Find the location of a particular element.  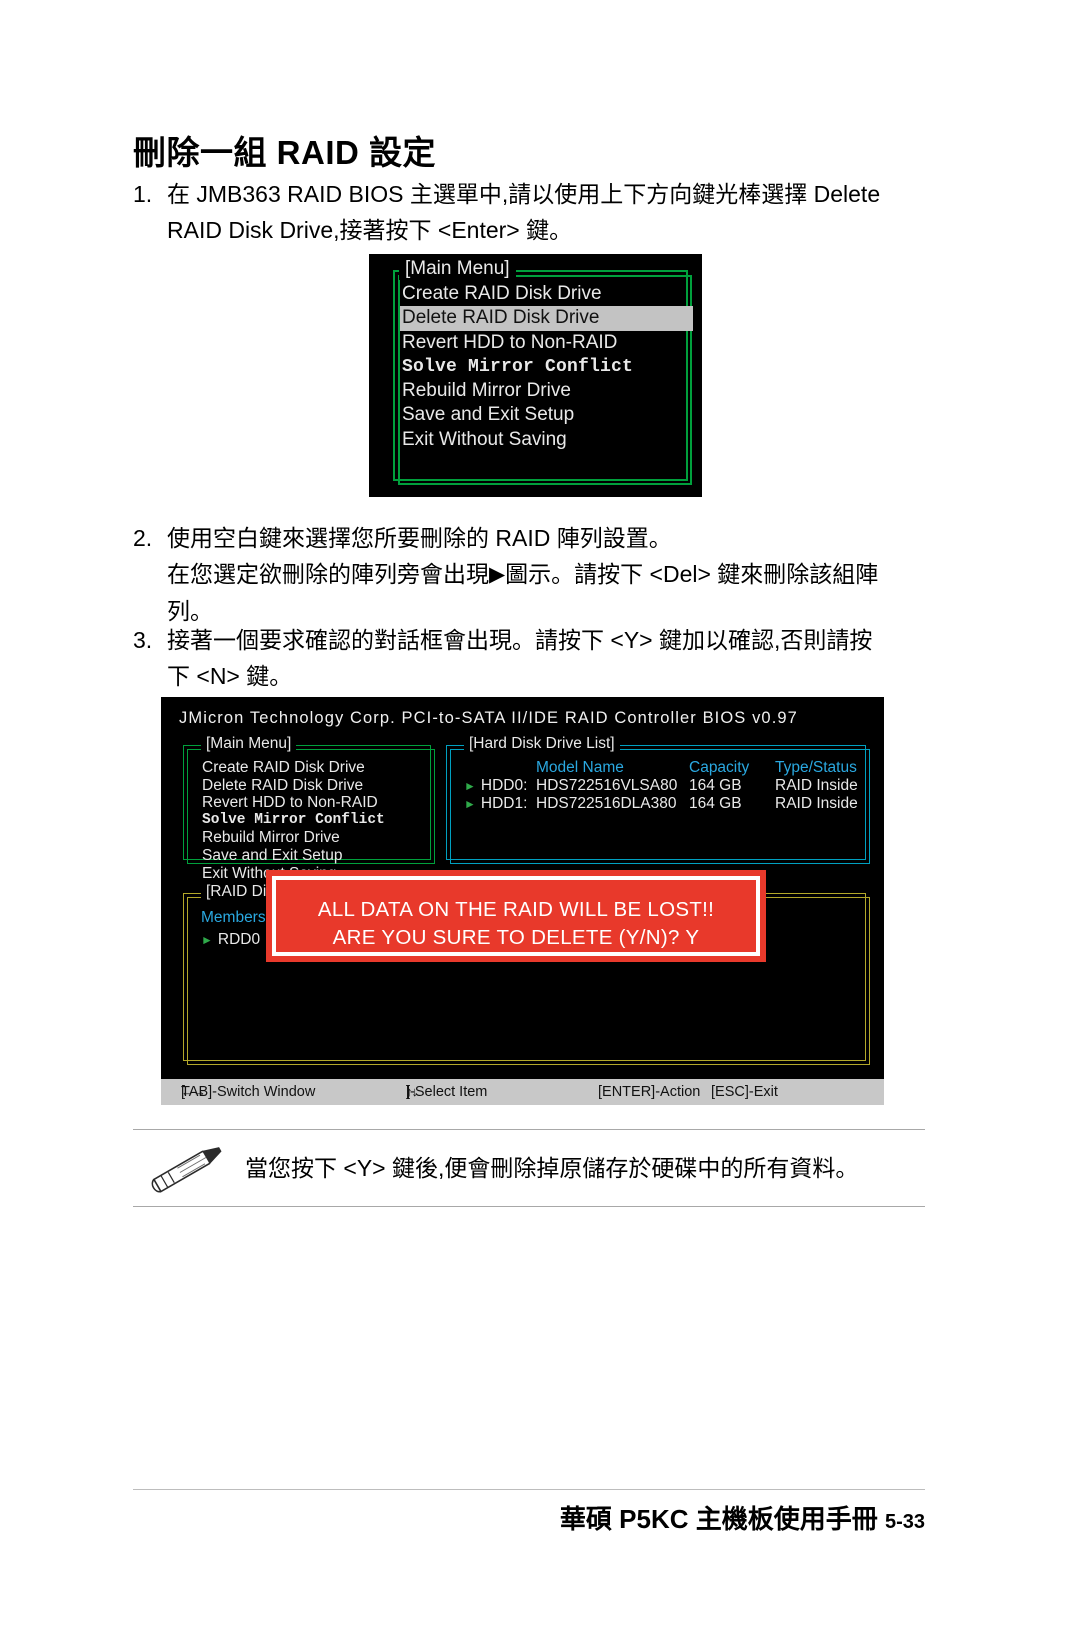

footer: 華碩 P5KC 主機板使用手冊 5-33 is located at coordinates (742, 1517).